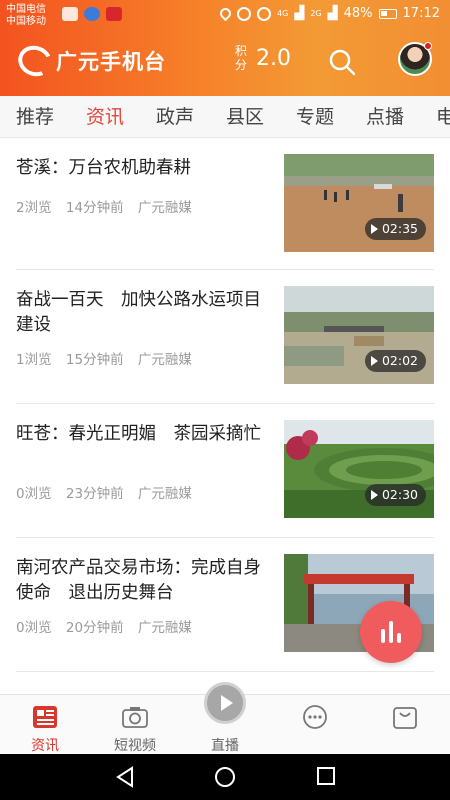 This screenshot has height=800, width=450. I want to click on carrier-info: 中国电信 中国移动, so click(26, 16).